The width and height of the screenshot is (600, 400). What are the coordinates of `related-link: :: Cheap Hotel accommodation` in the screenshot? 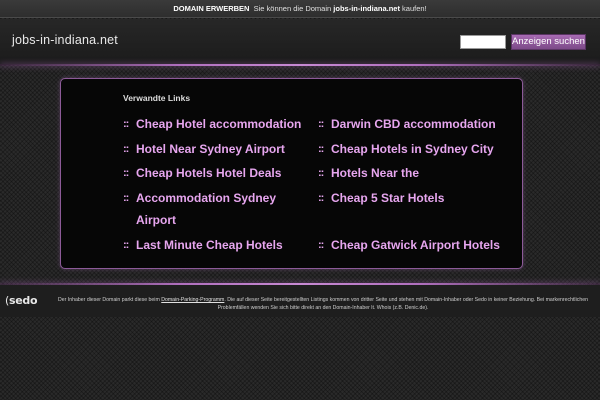 It's located at (223, 125).